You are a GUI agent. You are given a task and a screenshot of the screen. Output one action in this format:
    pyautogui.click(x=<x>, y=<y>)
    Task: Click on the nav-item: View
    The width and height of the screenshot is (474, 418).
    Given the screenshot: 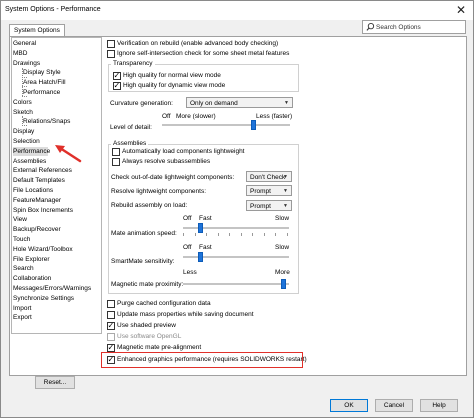 What is the action you would take?
    pyautogui.click(x=20, y=219)
    